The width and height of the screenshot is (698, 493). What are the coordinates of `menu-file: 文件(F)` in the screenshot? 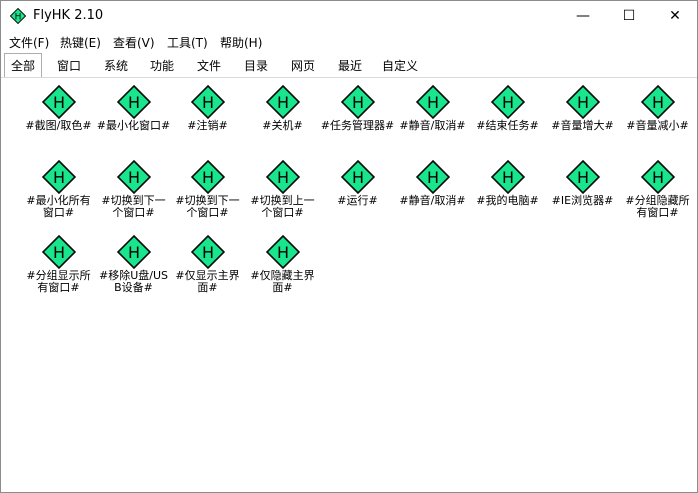 It's located at (29, 42).